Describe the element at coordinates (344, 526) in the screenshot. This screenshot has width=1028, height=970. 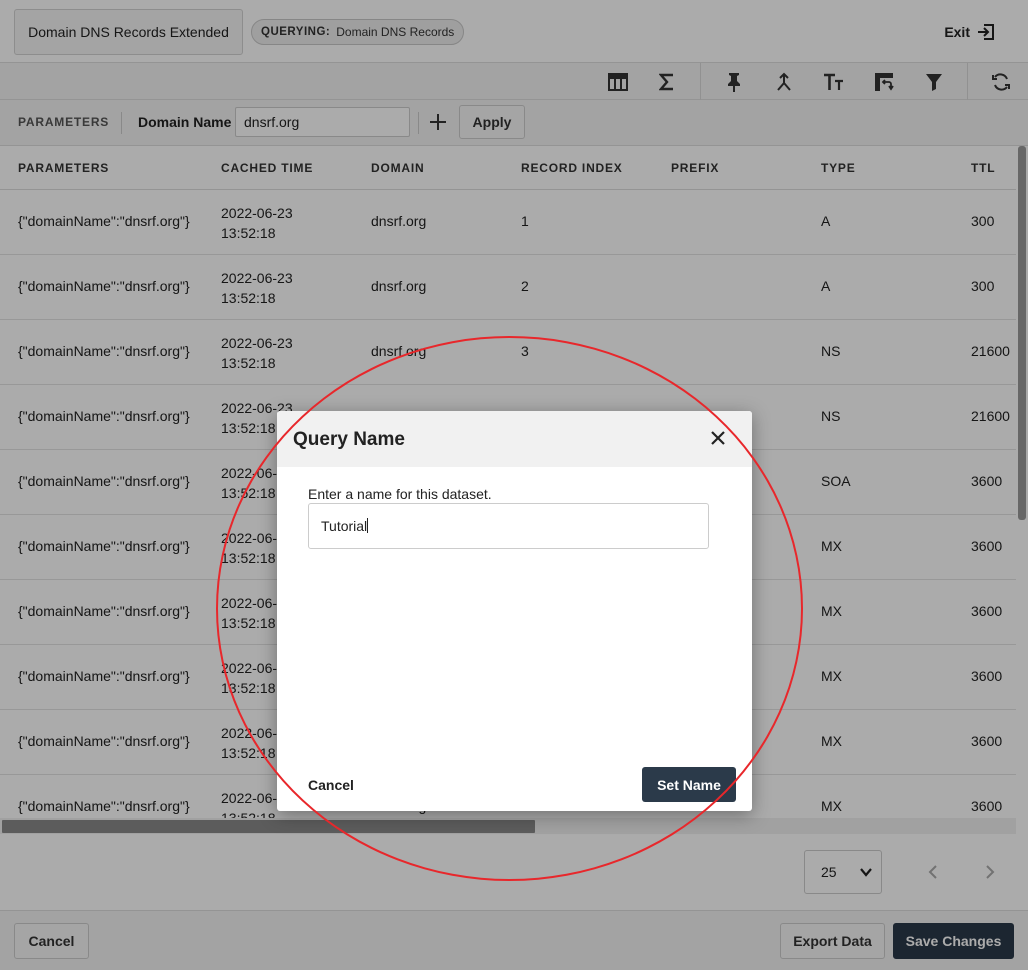
I see `dataset-name-value: Tutorial` at that location.